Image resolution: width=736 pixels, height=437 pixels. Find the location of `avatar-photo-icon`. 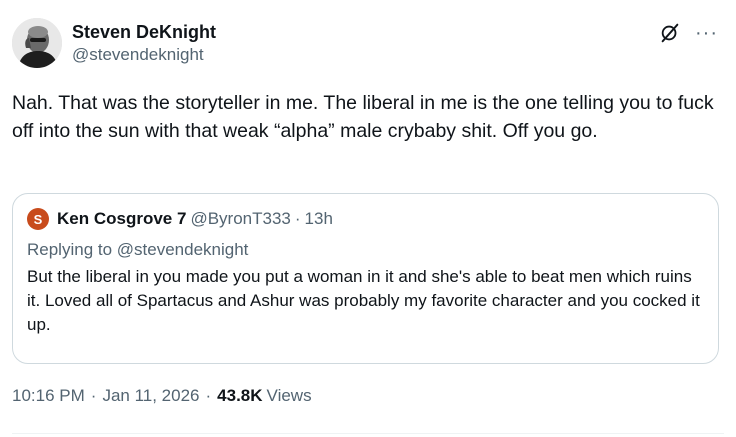

avatar-photo-icon is located at coordinates (37, 43).